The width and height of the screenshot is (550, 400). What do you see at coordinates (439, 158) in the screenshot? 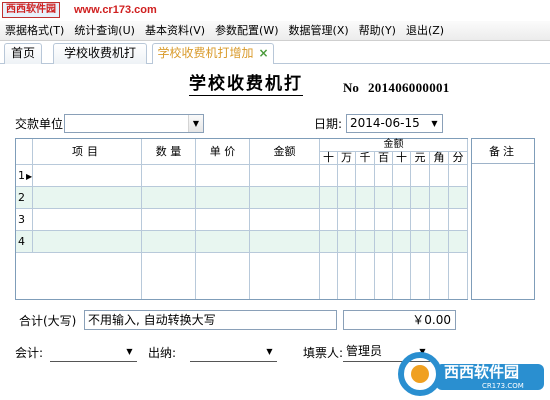
I see `digit-header: 角` at bounding box center [439, 158].